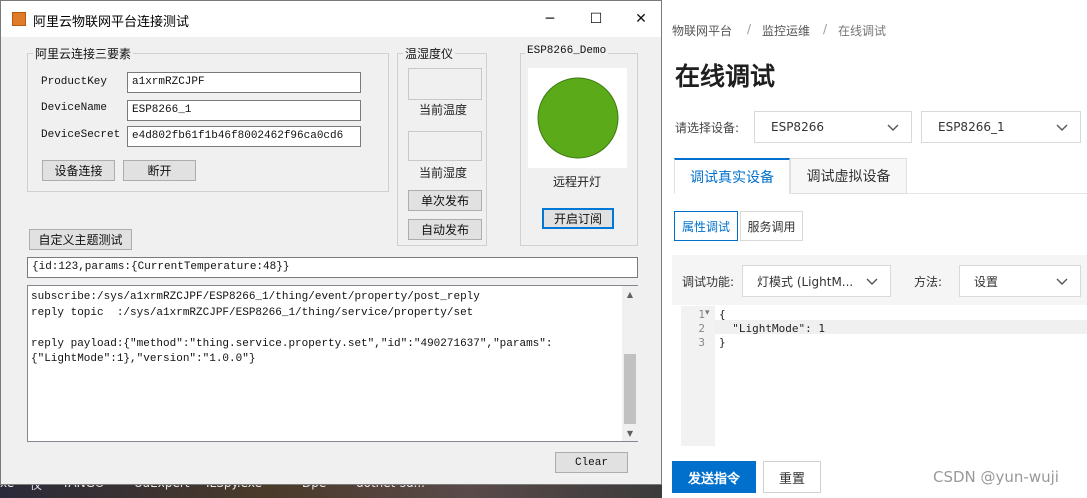  I want to click on disconnect-button: 断开, so click(159, 170).